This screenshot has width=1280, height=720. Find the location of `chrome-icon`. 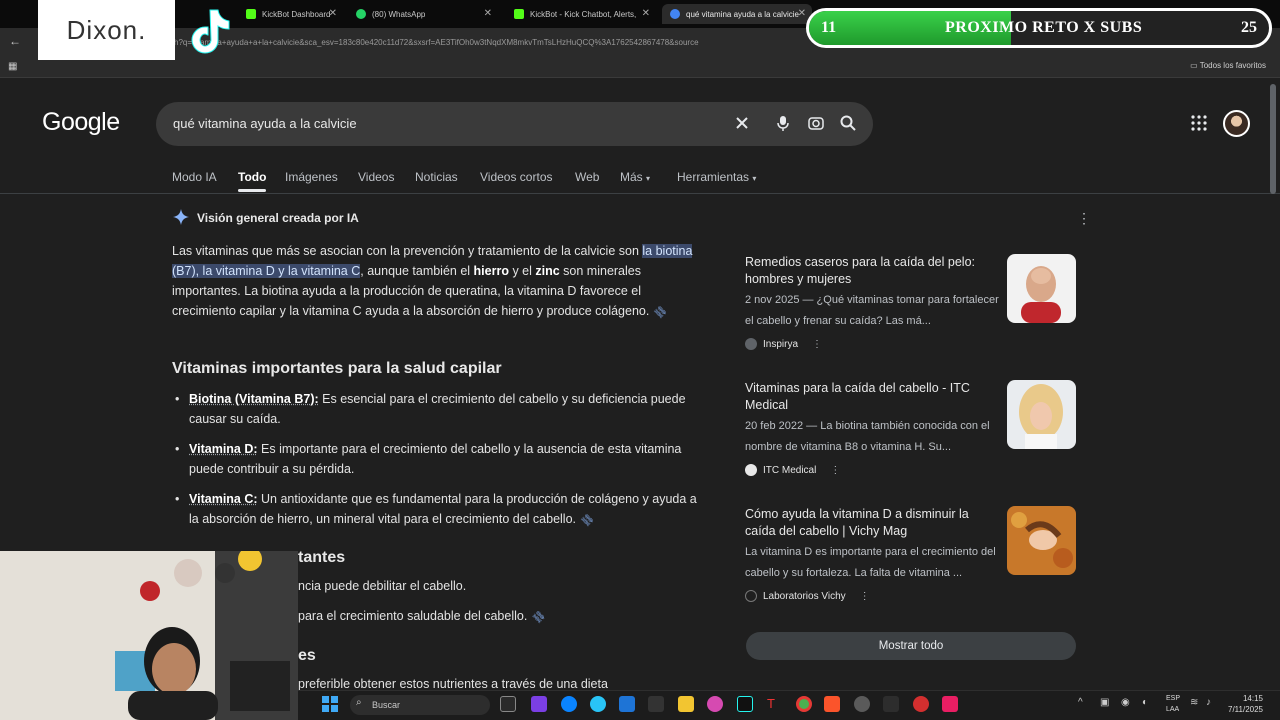

chrome-icon is located at coordinates (804, 704).